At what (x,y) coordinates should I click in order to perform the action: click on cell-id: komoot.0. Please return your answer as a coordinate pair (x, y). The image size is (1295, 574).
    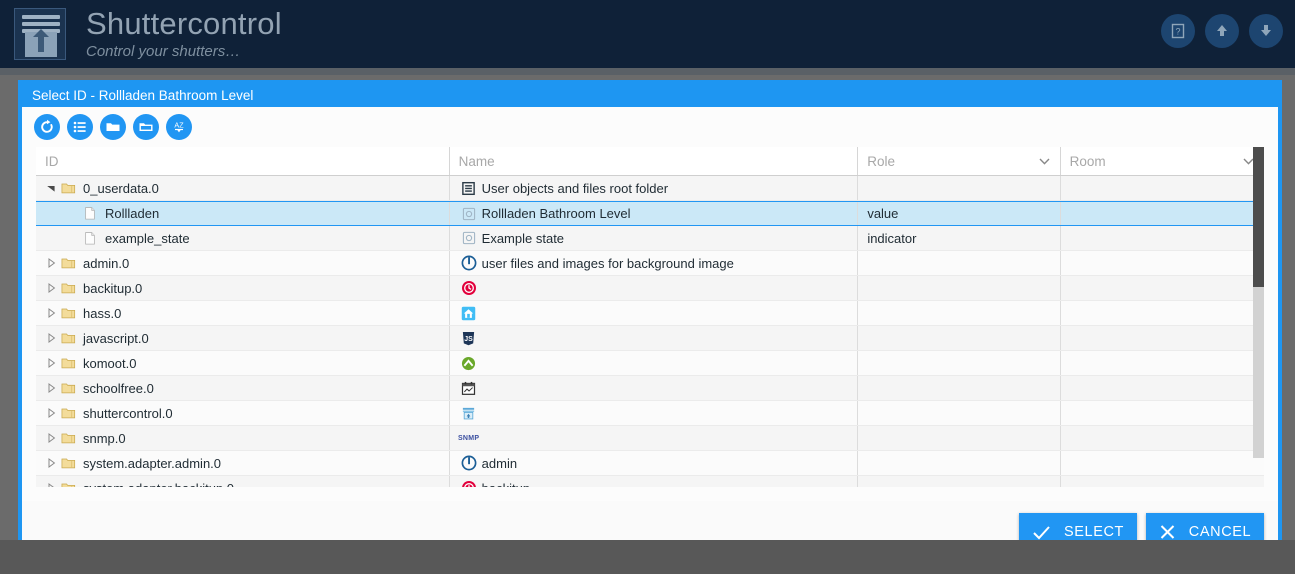
    Looking at the image, I should click on (243, 363).